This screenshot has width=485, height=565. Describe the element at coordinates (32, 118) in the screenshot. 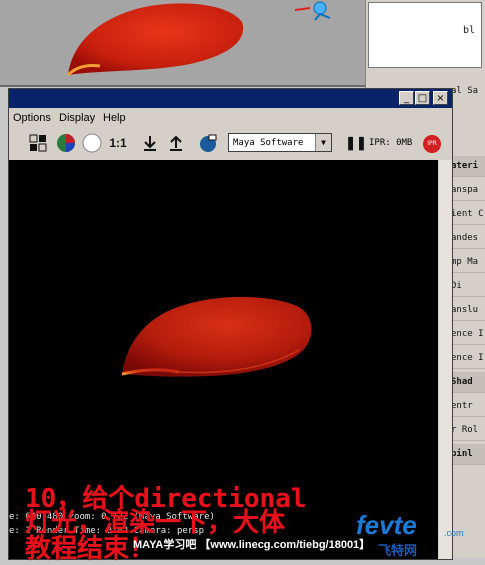

I see `menu-options: Options` at that location.